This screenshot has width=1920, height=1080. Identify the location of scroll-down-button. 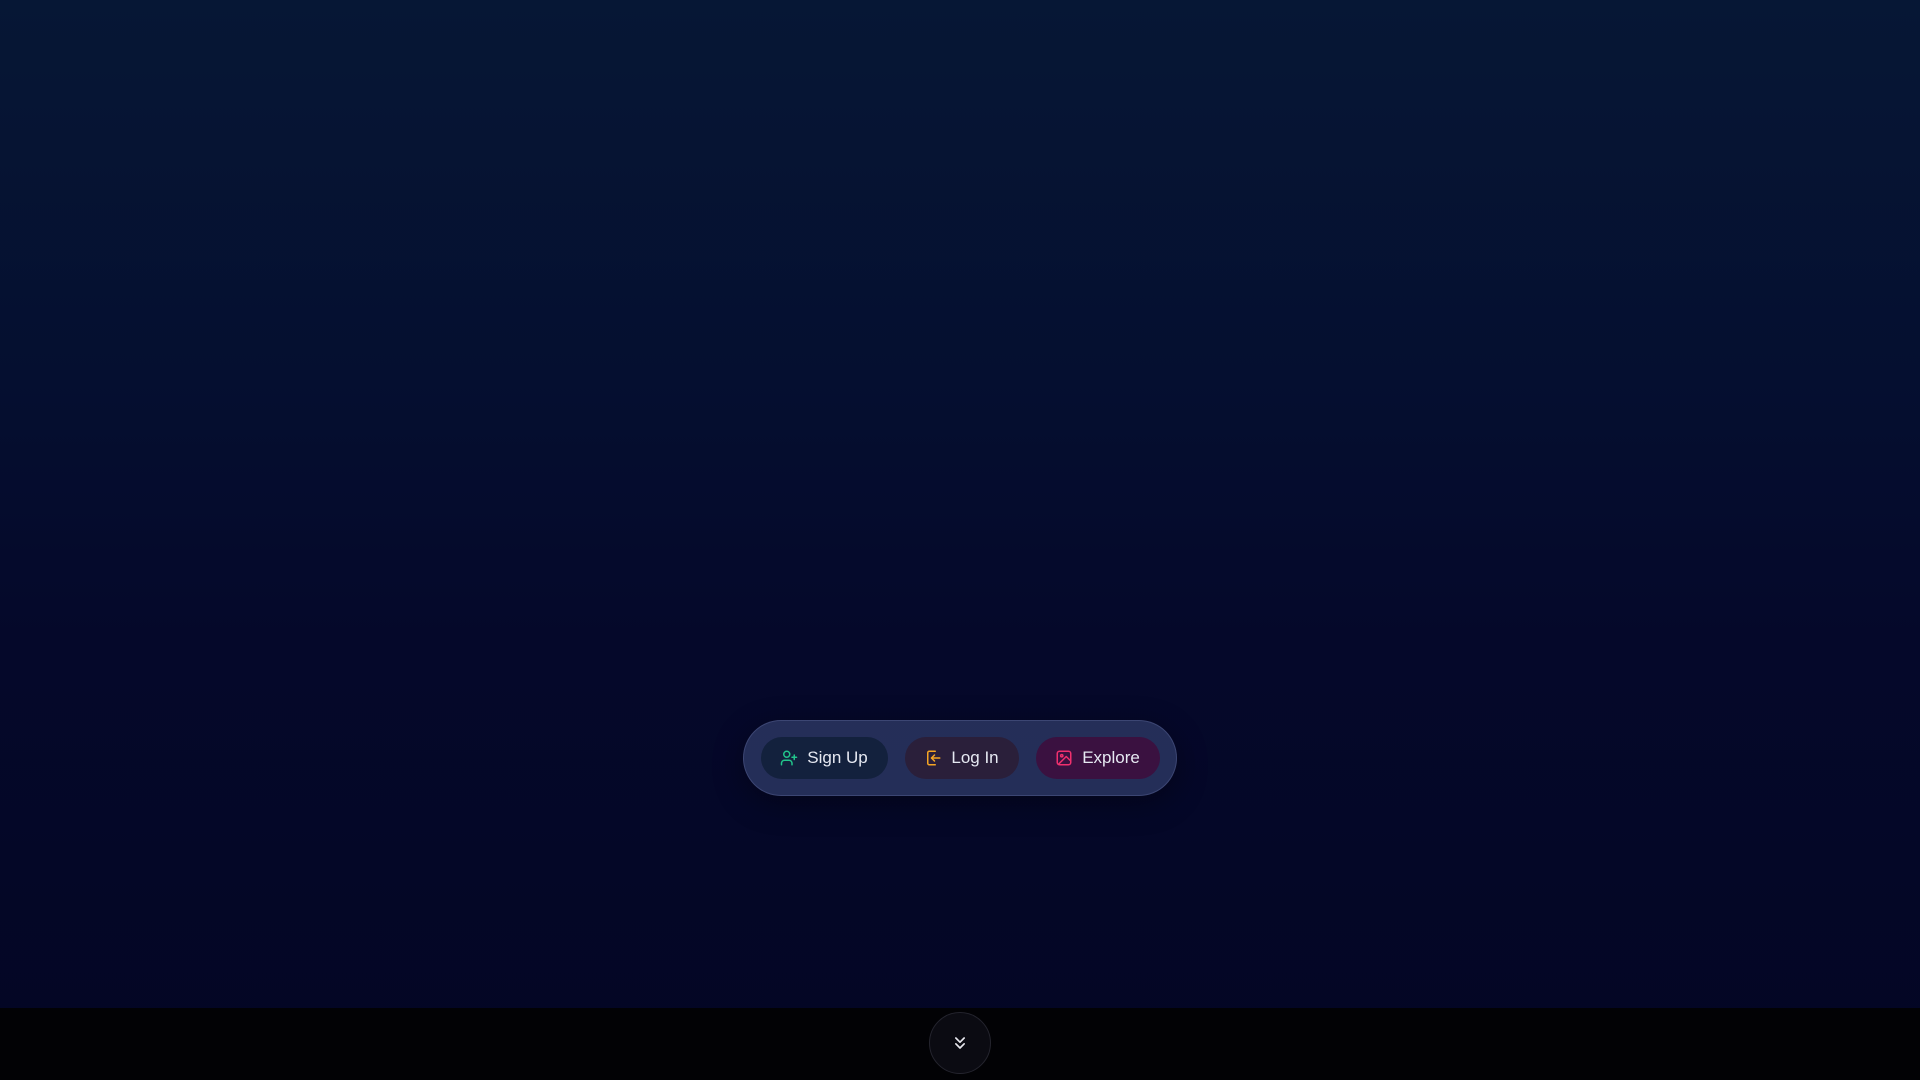
(960, 1043).